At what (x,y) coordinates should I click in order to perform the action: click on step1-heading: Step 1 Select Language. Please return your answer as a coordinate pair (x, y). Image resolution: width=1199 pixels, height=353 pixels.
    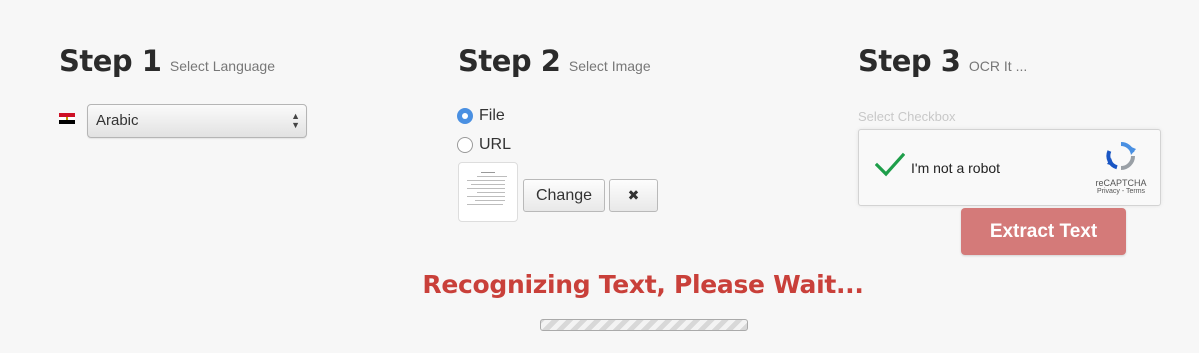
    Looking at the image, I should click on (167, 61).